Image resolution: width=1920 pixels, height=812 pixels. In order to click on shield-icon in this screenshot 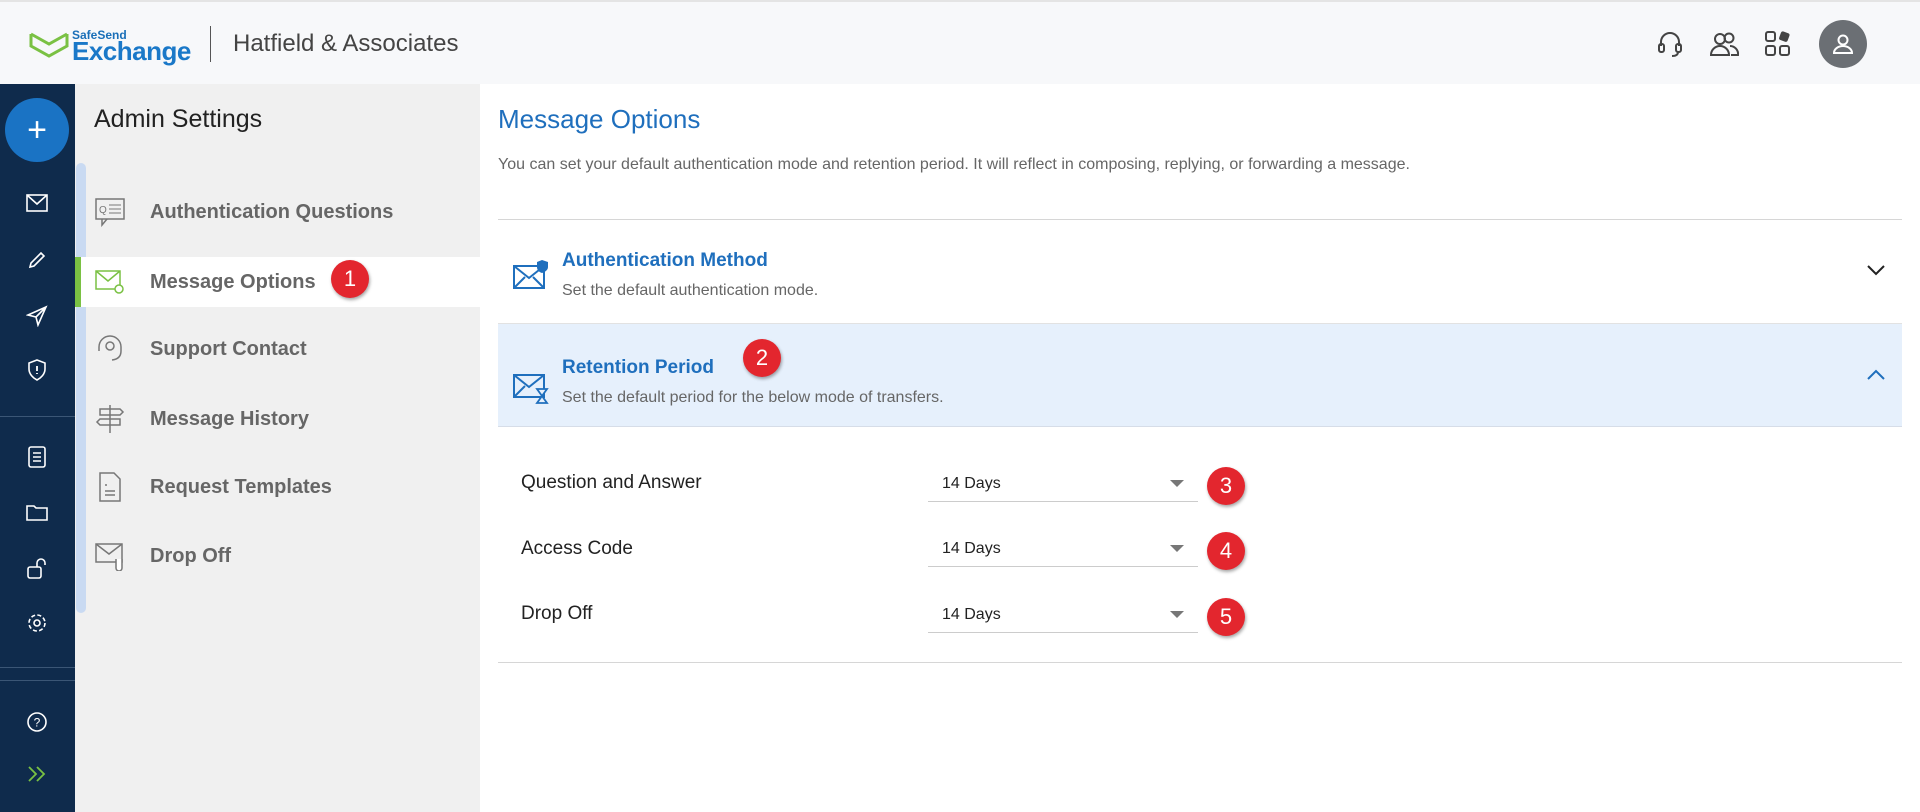, I will do `click(37, 370)`.